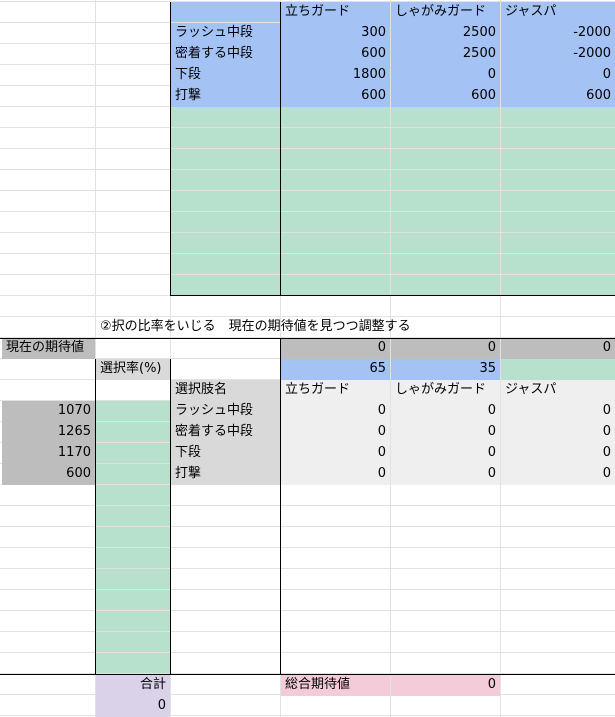  What do you see at coordinates (280, 506) in the screenshot?
I see `option-column-right-border` at bounding box center [280, 506].